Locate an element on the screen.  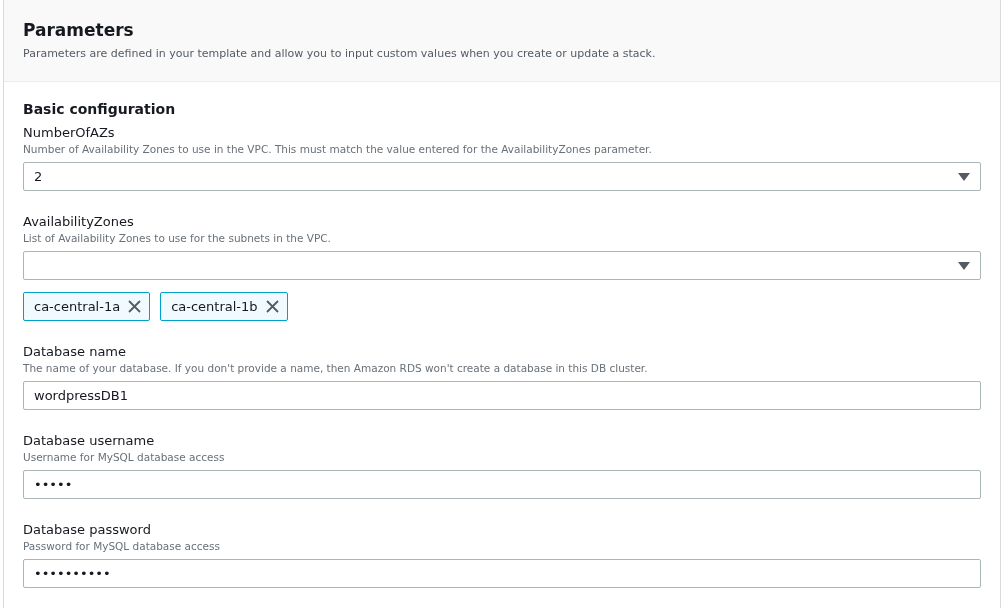
panel-description: Parameters are defined in your template and allow you to input custom values when you create or update a stack. is located at coordinates (340, 54).